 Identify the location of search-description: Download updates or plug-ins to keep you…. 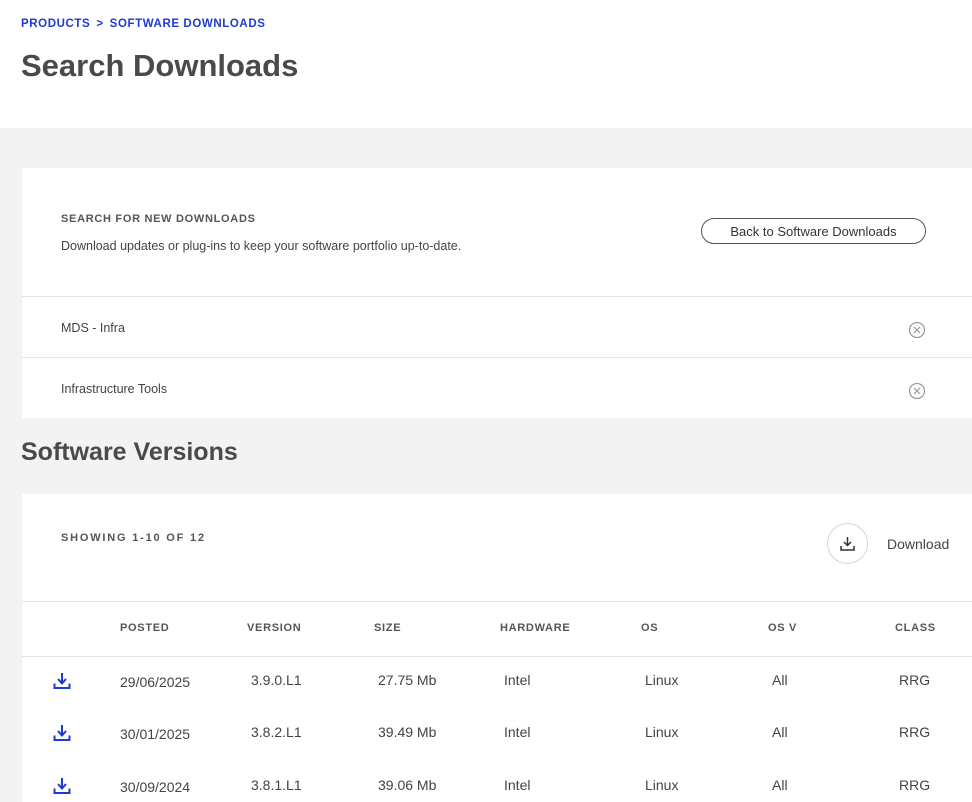
(261, 246).